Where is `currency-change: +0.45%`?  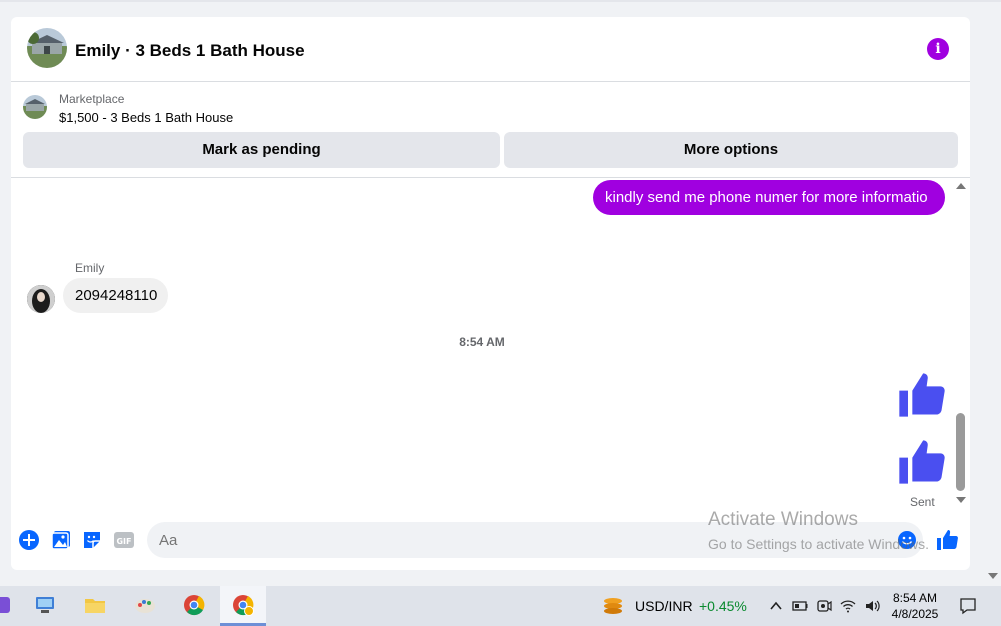 currency-change: +0.45% is located at coordinates (723, 606).